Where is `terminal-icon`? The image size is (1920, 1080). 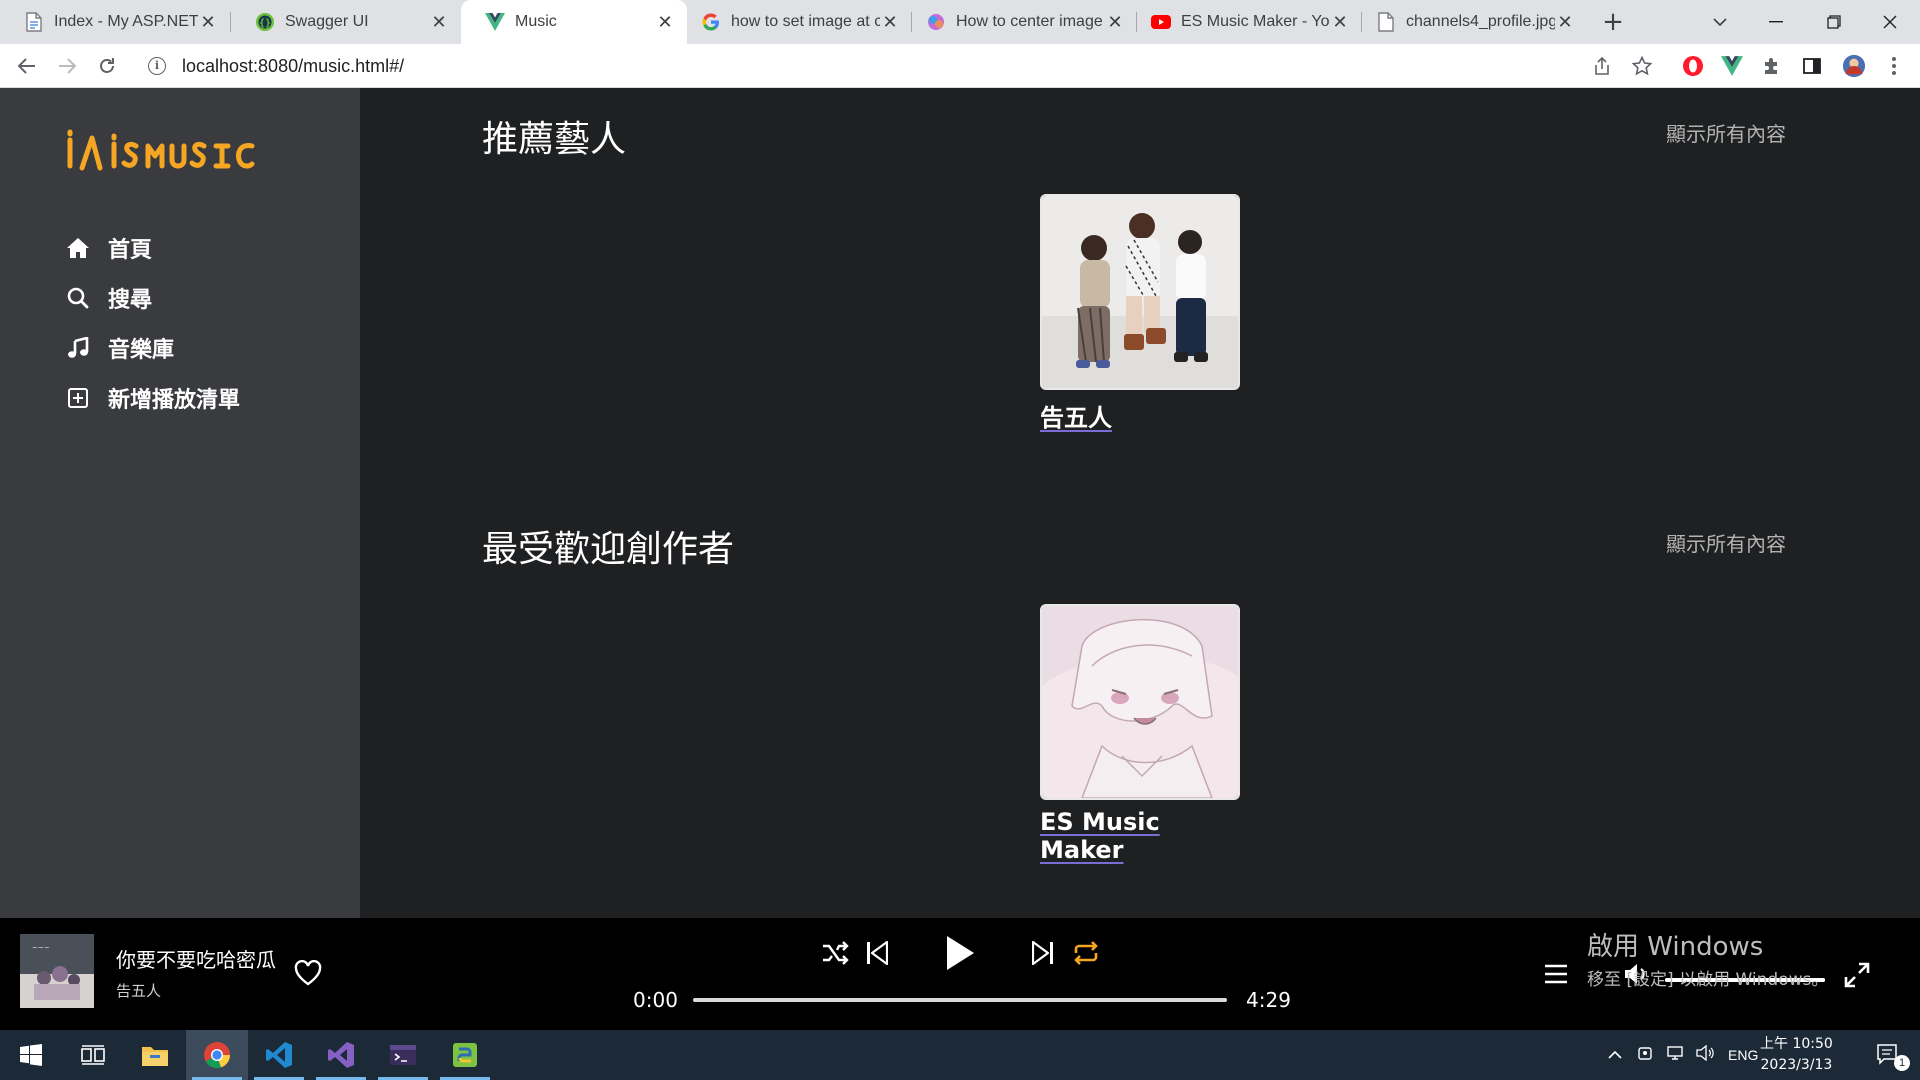 terminal-icon is located at coordinates (403, 1055).